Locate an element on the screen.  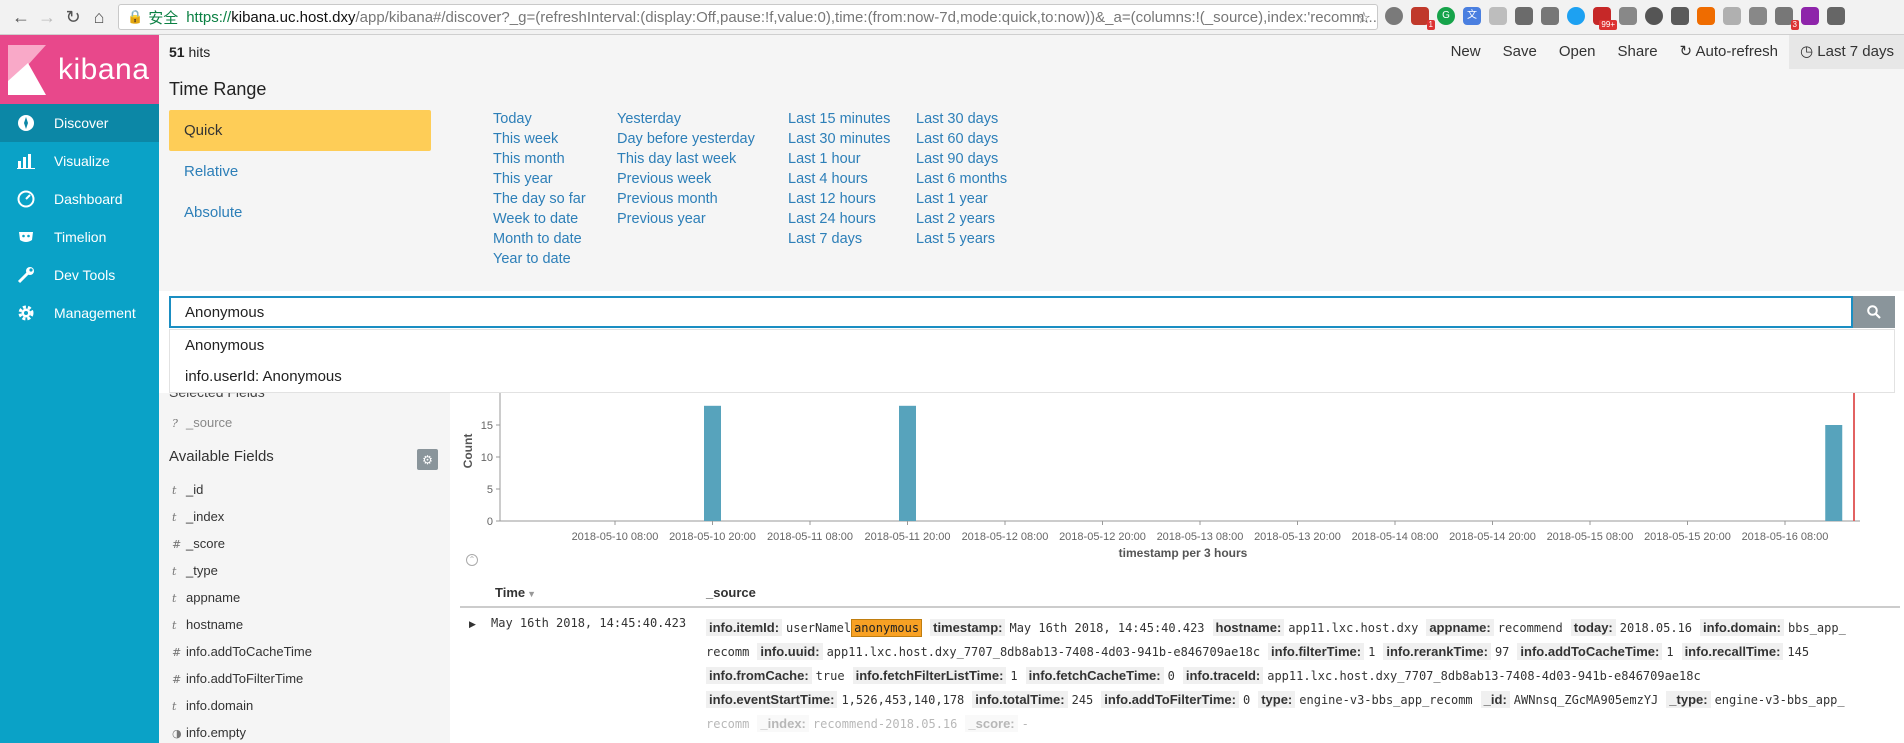
twitter-icon is located at coordinates (1576, 16).